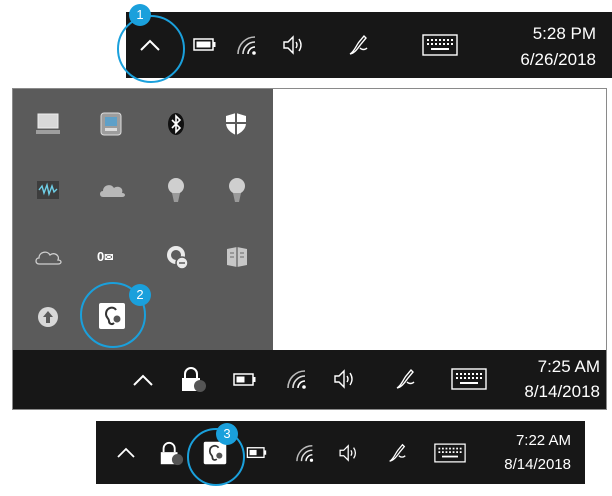  What do you see at coordinates (48, 190) in the screenshot?
I see `waves-audio-icon` at bounding box center [48, 190].